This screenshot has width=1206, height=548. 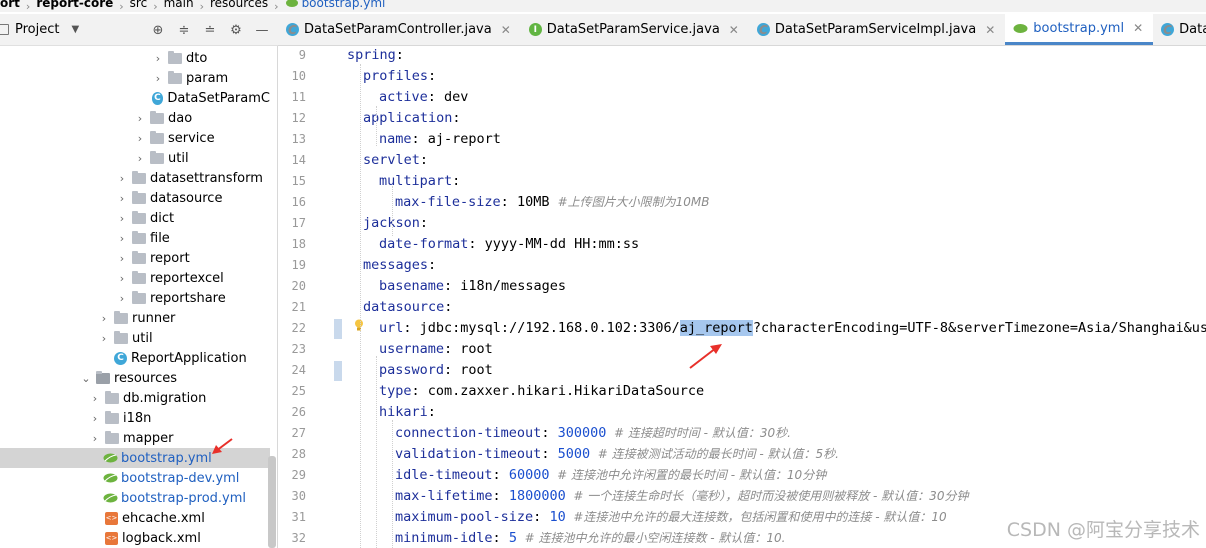 I want to click on tree-item: C DataSetParamC, so click(x=135, y=98).